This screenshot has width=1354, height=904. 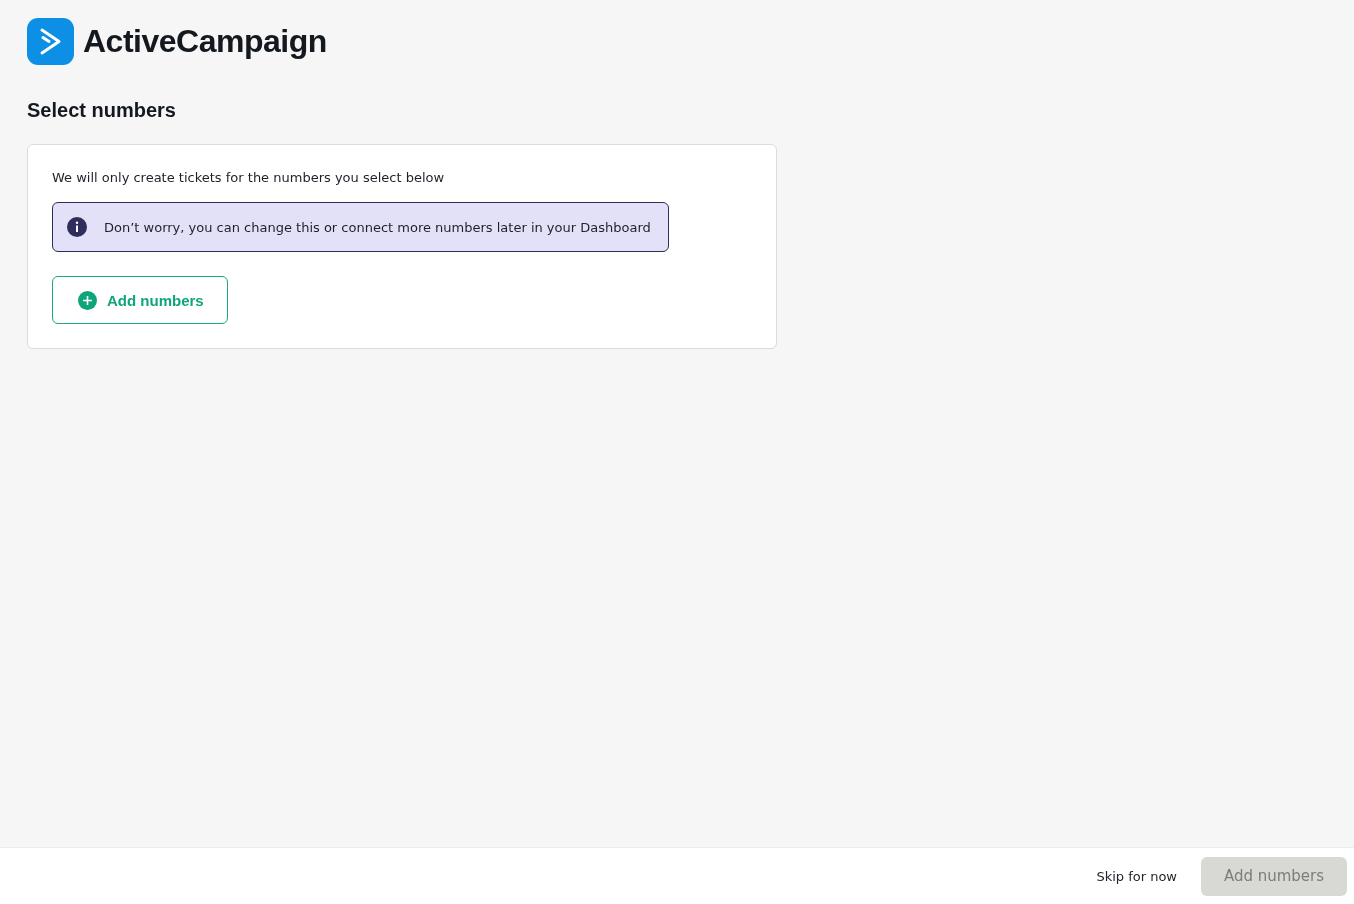 I want to click on brand-name: ActiveCampaign, so click(x=205, y=41).